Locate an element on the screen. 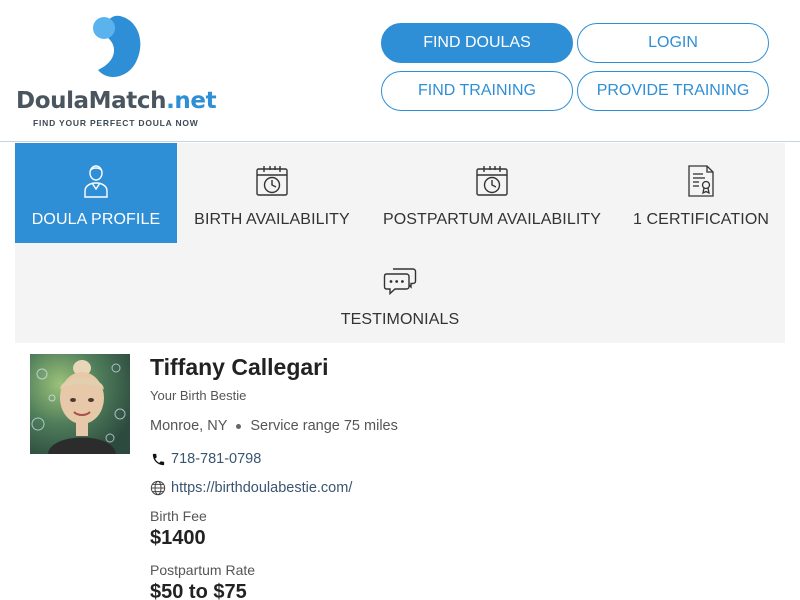 The height and width of the screenshot is (600, 800). website-row: https://birthdoulabestie.com/ is located at coordinates (251, 488).